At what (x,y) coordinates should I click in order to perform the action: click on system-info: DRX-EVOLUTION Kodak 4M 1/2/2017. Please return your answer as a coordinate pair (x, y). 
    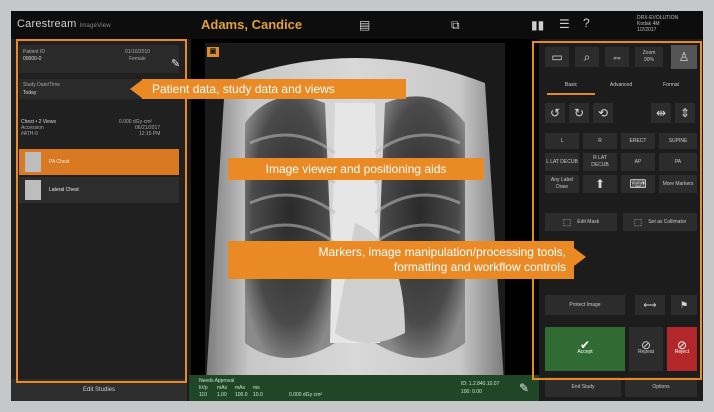
    Looking at the image, I should click on (658, 24).